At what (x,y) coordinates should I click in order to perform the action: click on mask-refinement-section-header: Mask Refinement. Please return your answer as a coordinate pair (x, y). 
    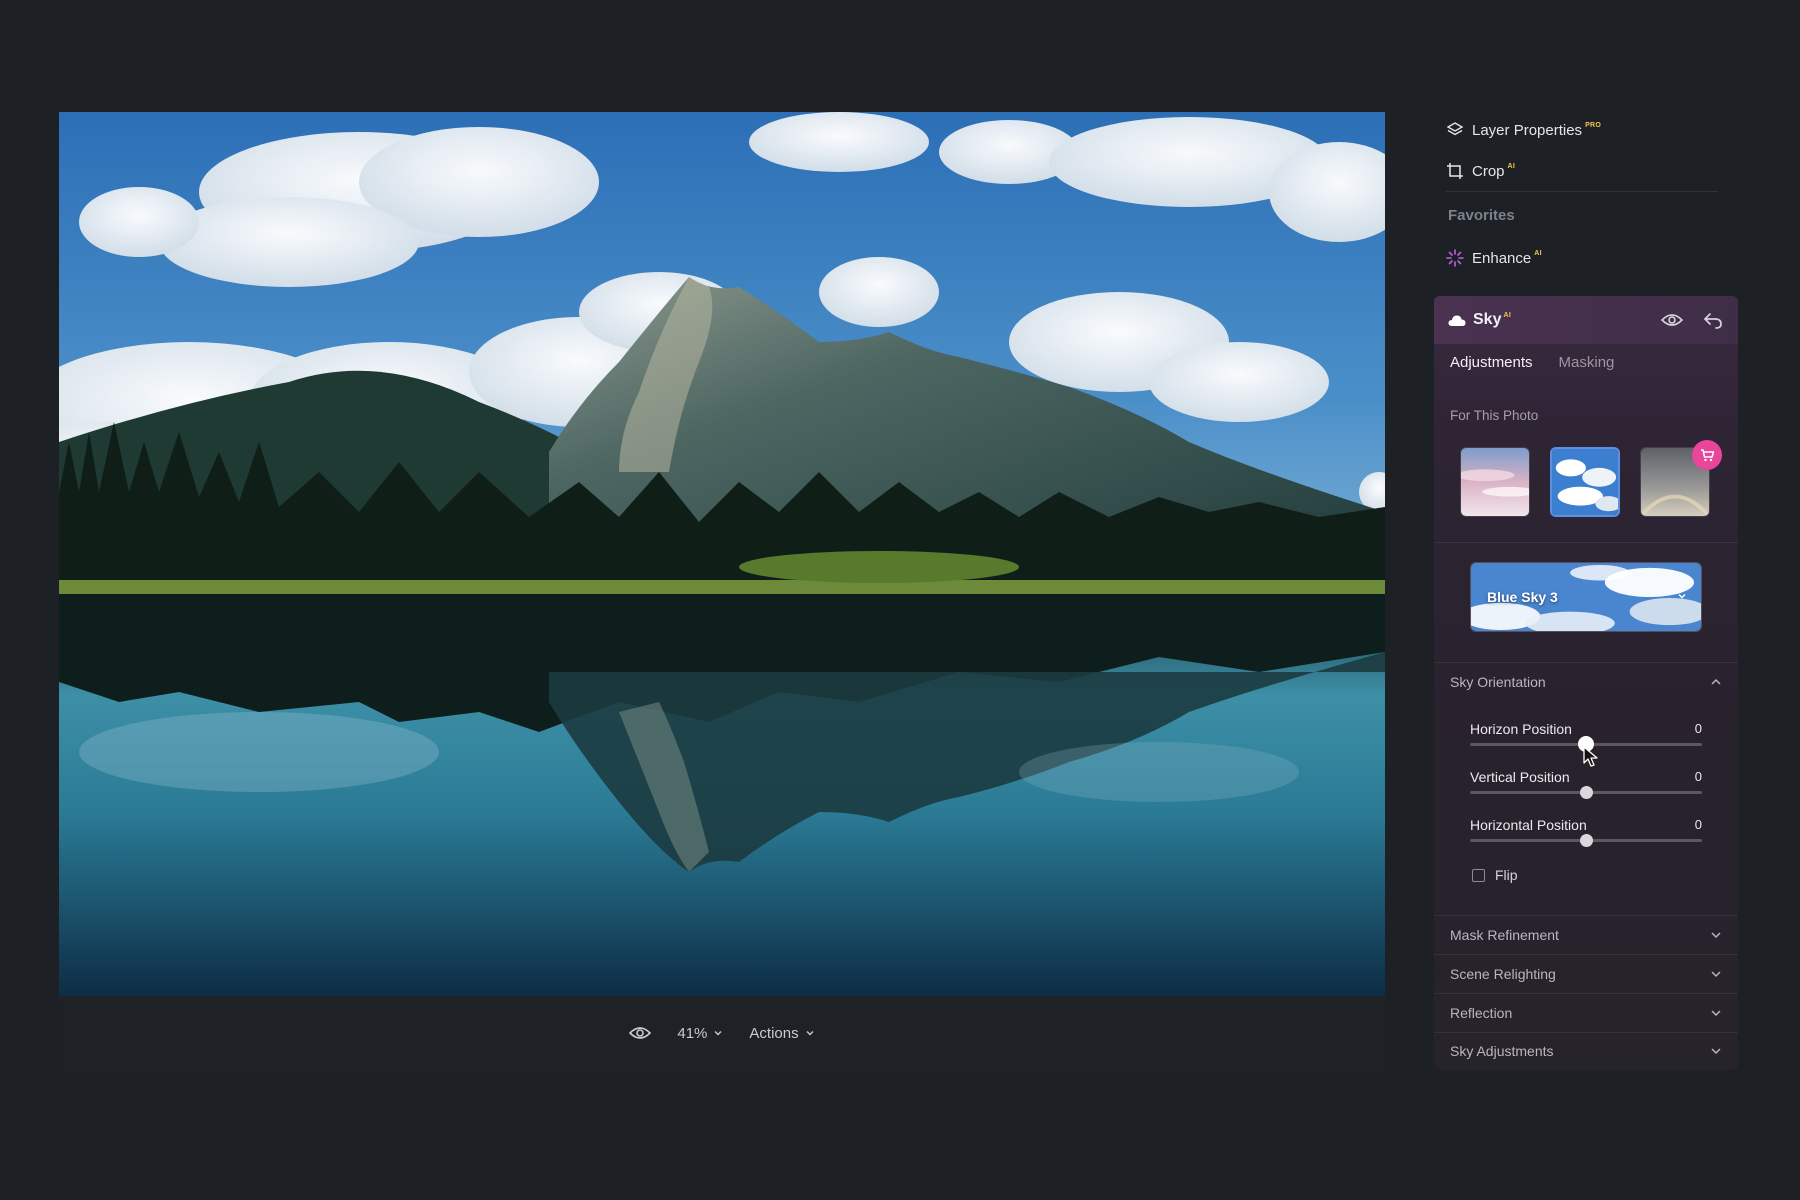
    Looking at the image, I should click on (1586, 935).